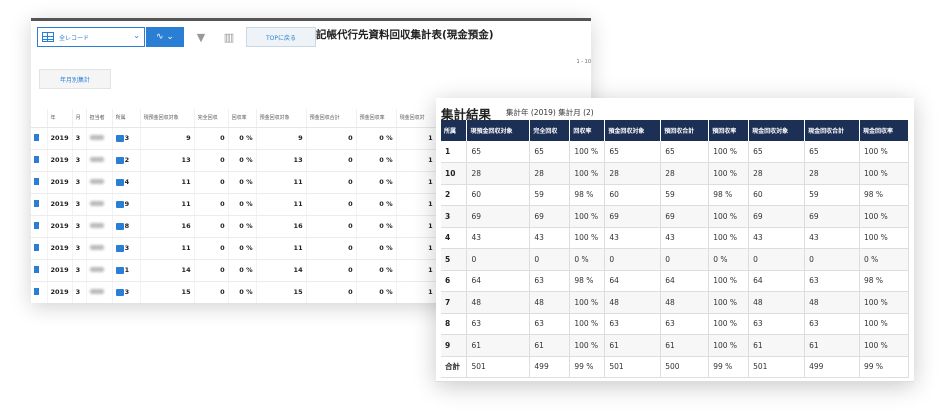 This screenshot has height=420, width=948. I want to click on target-cell: 16, so click(167, 226).